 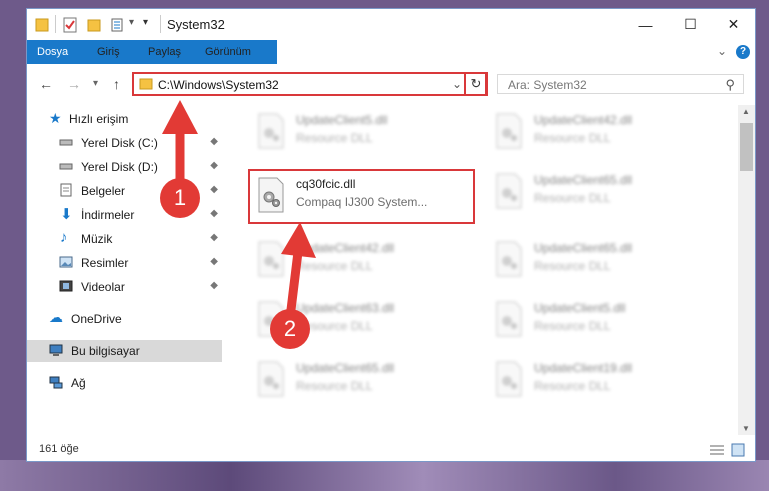 I want to click on annotation-overlay, so click(x=239, y=211).